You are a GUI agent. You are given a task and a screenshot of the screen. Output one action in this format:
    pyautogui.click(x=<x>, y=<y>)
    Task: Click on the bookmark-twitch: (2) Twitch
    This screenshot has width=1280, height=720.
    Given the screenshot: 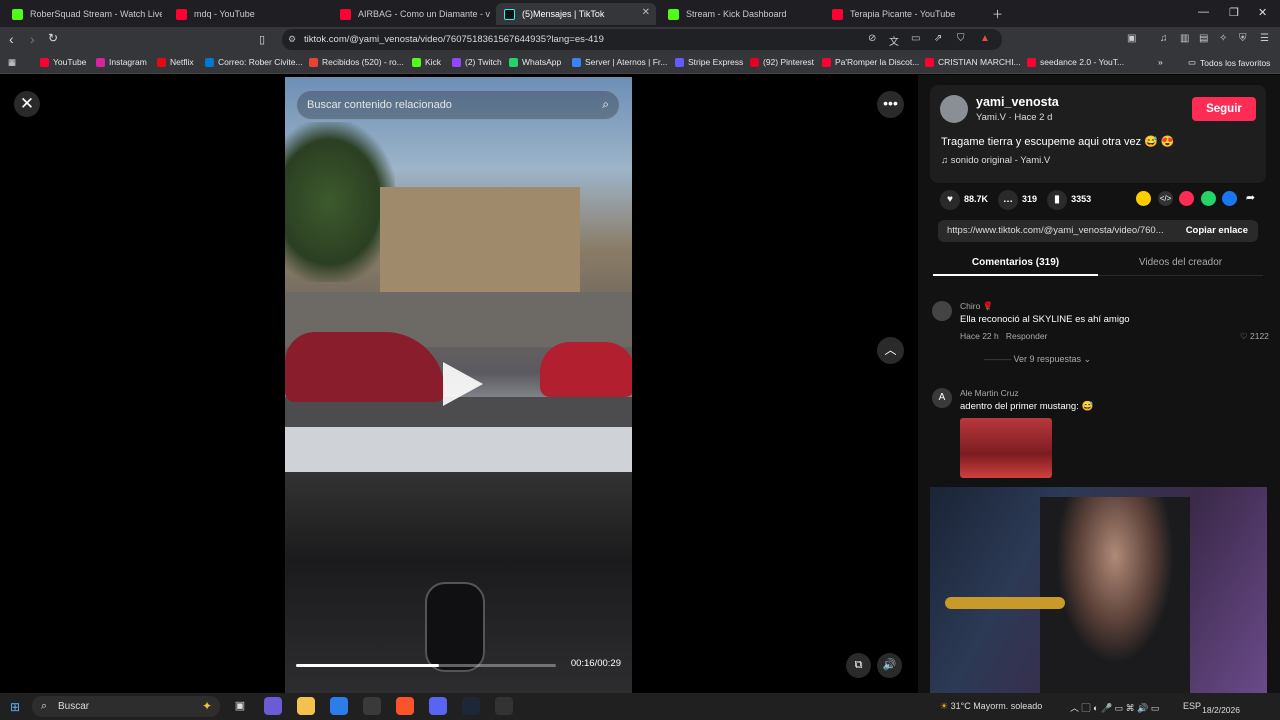 What is the action you would take?
    pyautogui.click(x=477, y=62)
    